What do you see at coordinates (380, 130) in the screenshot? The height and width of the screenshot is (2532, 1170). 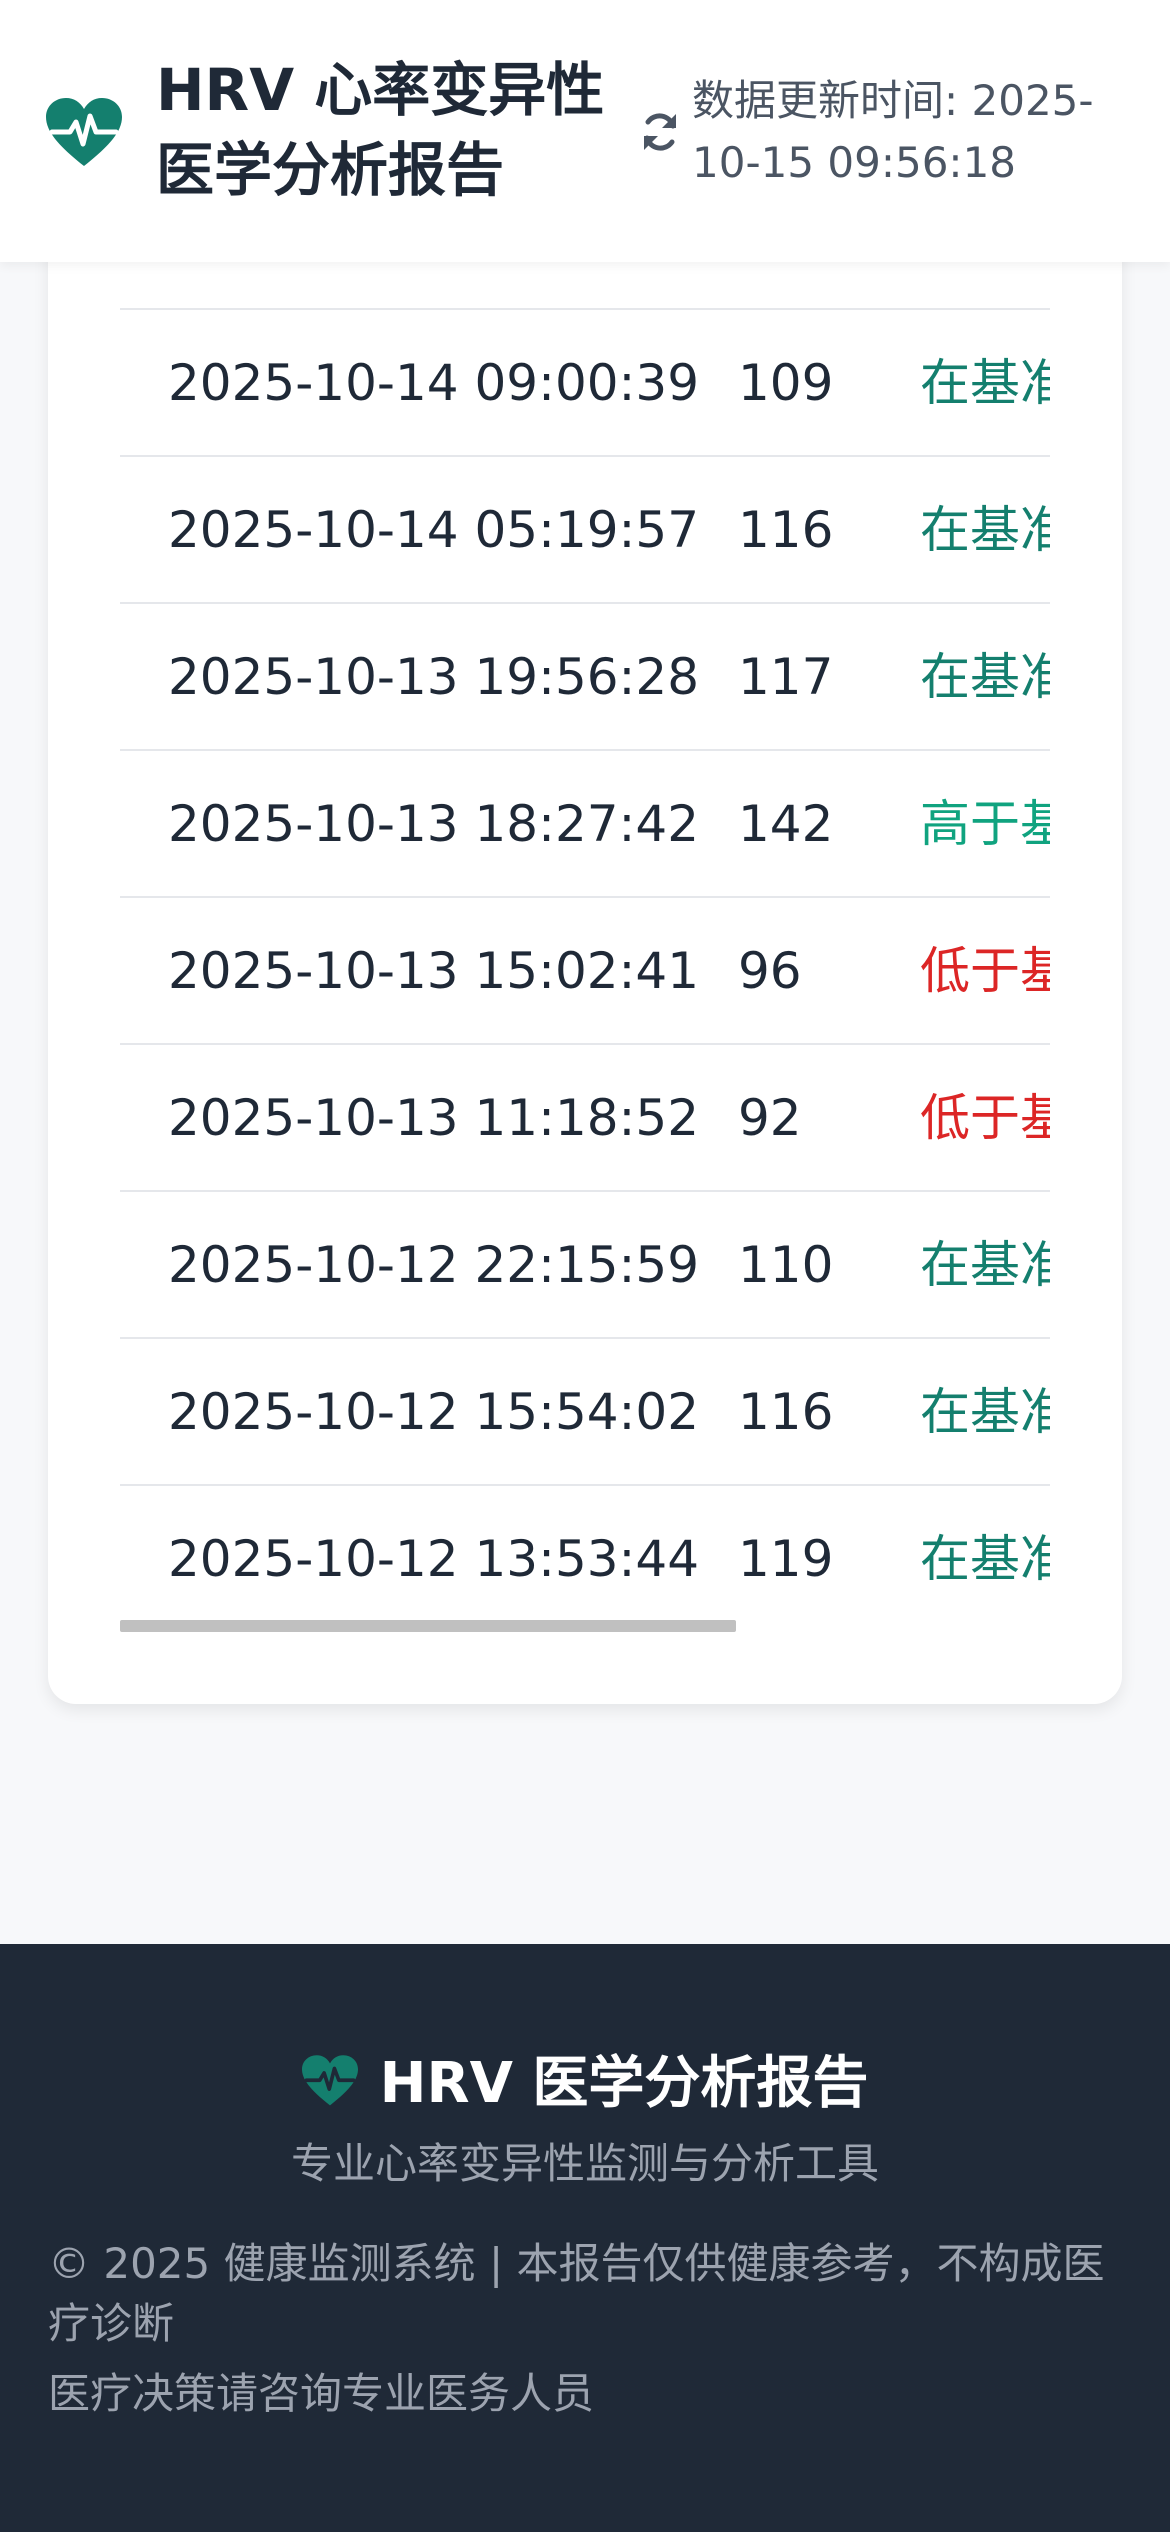 I see `page-title: HRV 心率变异性医学分析报告` at bounding box center [380, 130].